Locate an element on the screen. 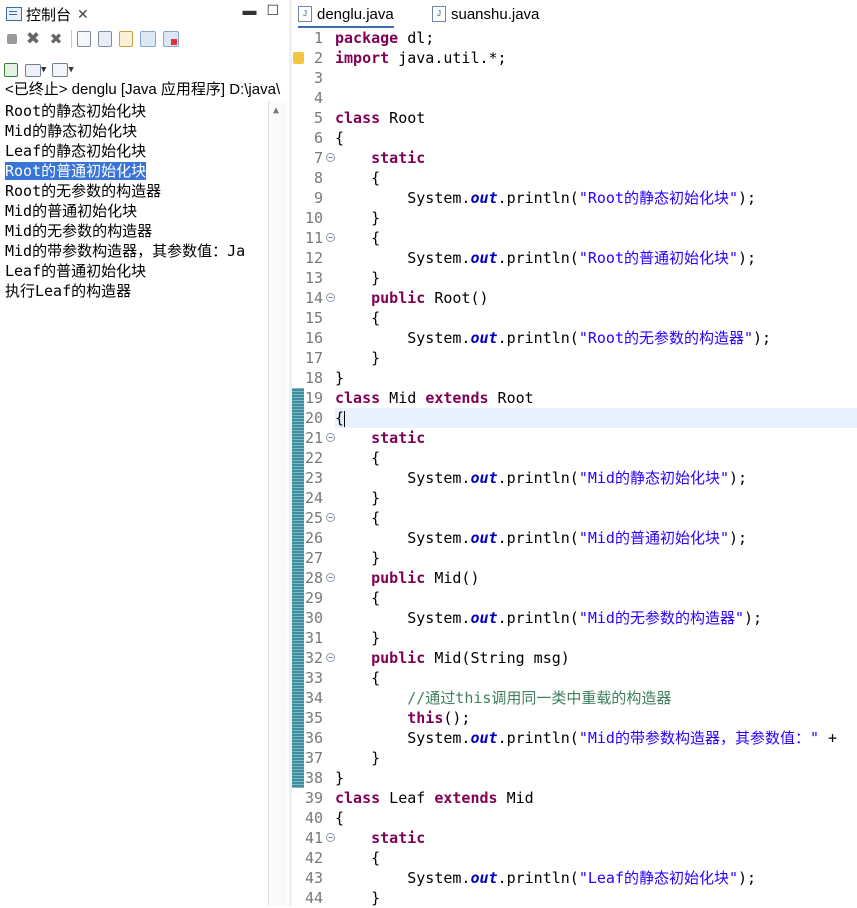 This screenshot has height=908, width=857. line-number: 5 is located at coordinates (309, 118).